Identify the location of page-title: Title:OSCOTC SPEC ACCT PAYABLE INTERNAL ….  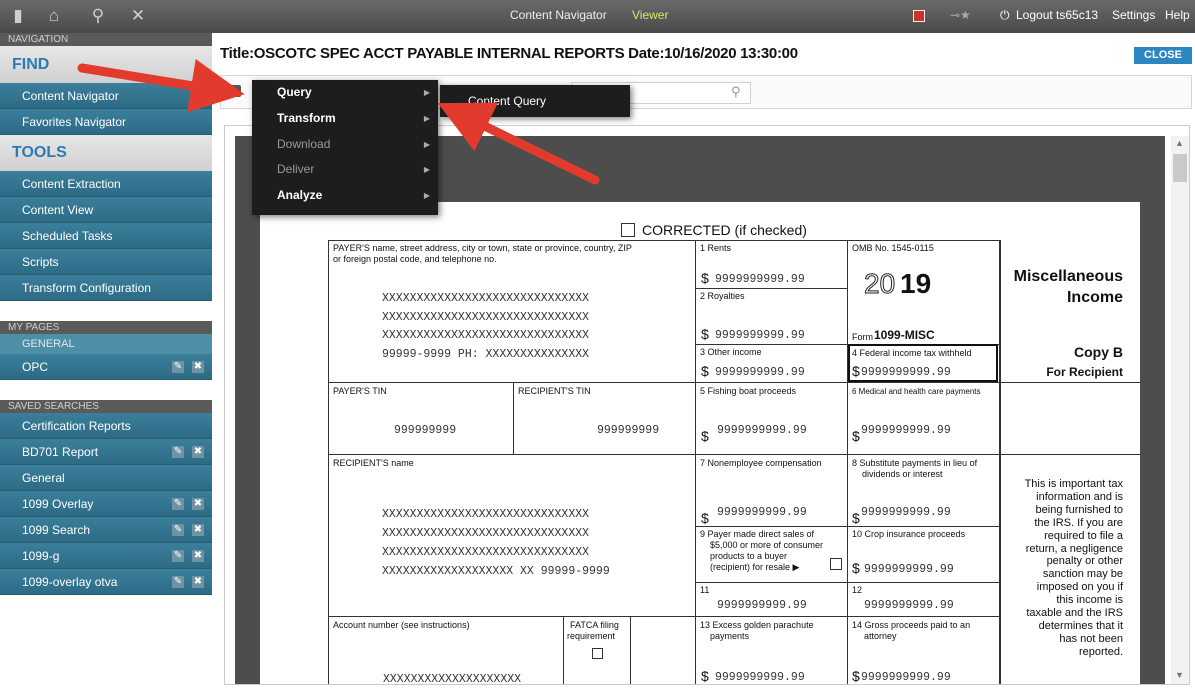
(509, 53).